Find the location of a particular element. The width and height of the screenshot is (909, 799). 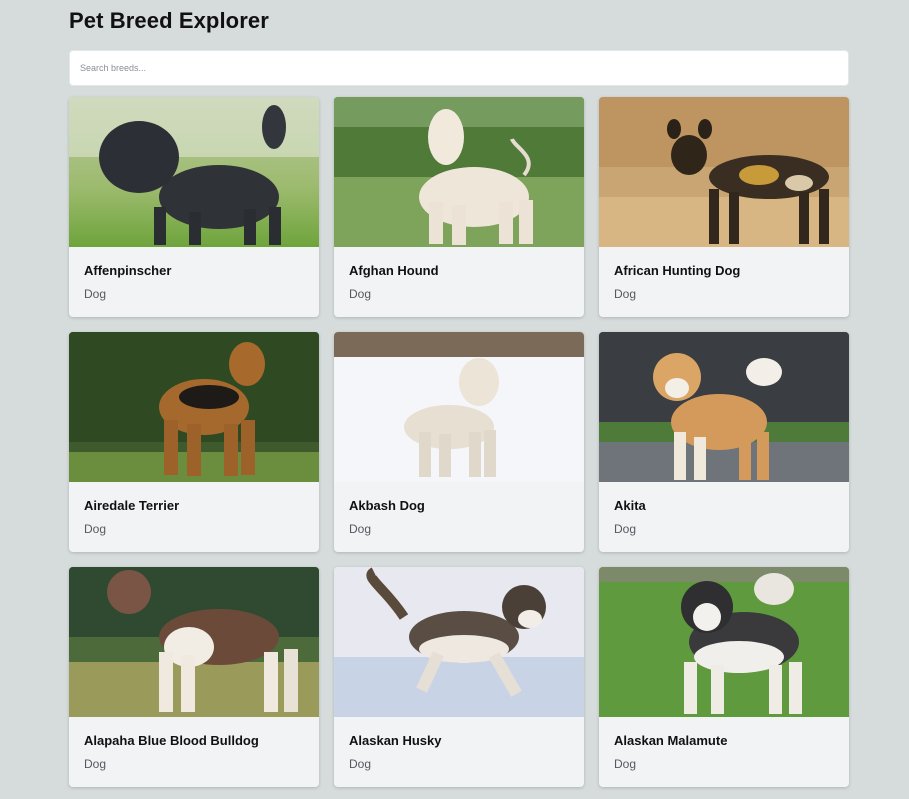

card-body: Alaskan Husky Dog is located at coordinates (459, 744).